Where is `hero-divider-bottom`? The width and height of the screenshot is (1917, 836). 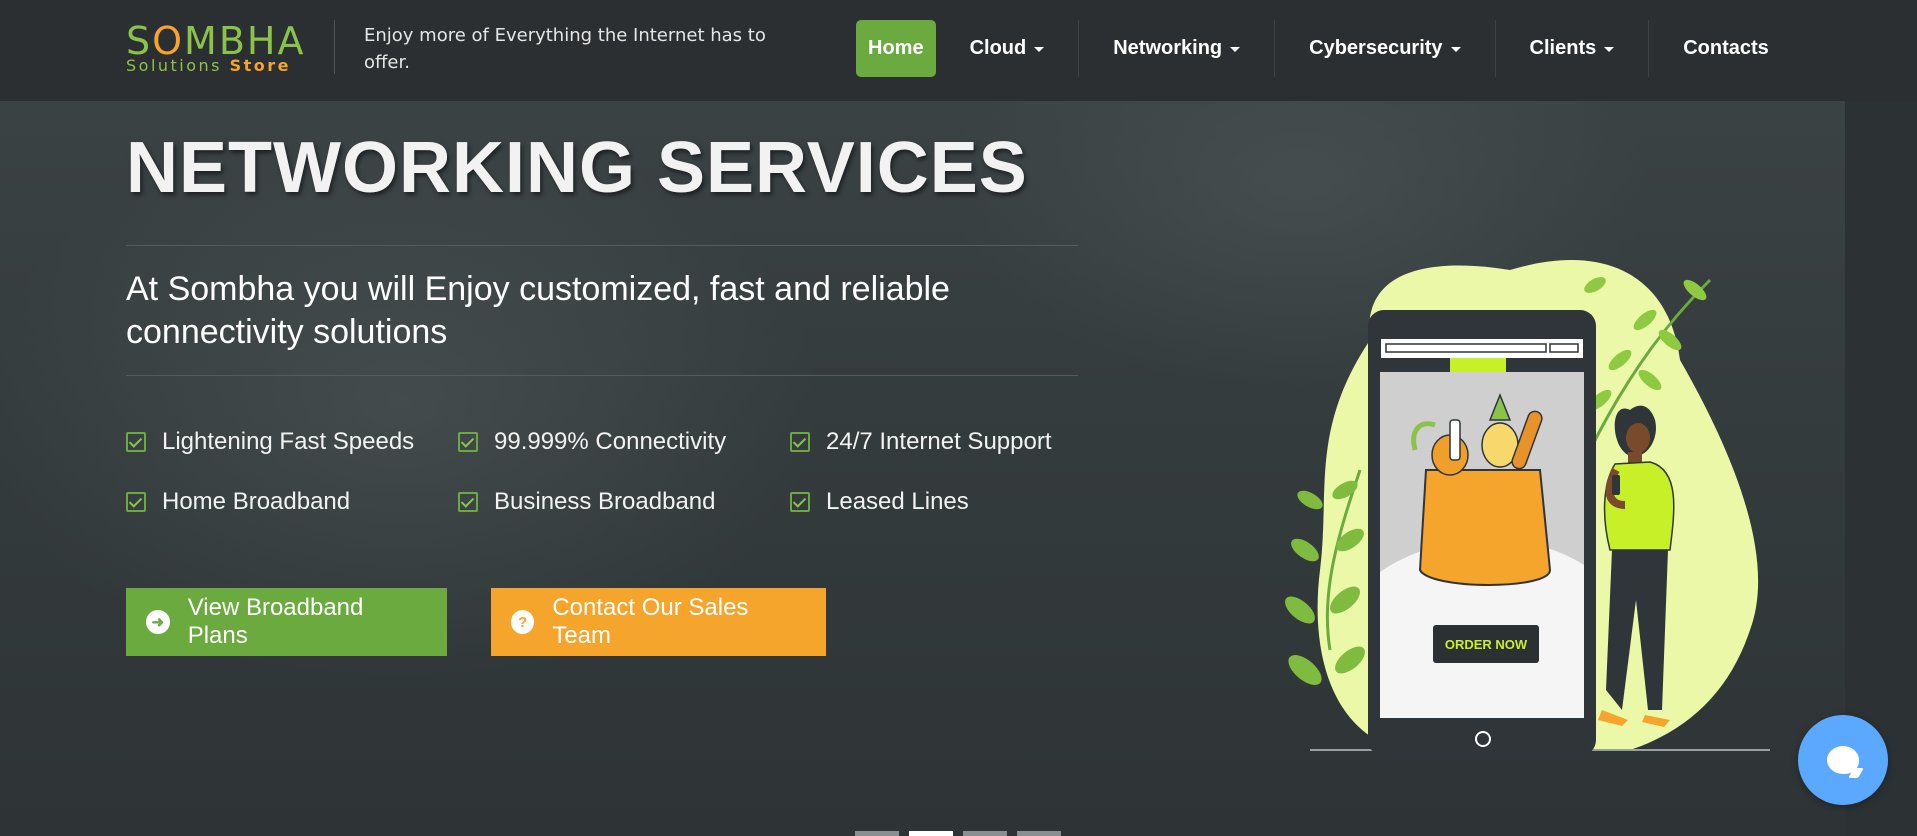 hero-divider-bottom is located at coordinates (602, 375).